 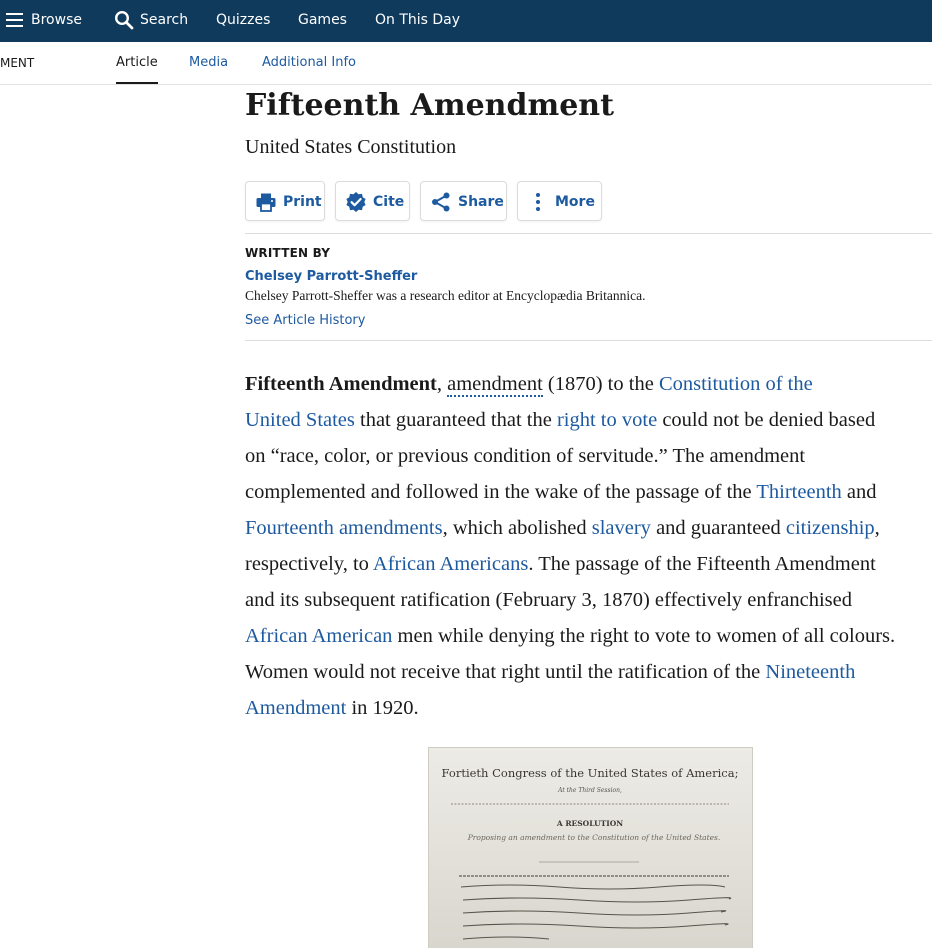 I want to click on divider-top, so click(x=588, y=233).